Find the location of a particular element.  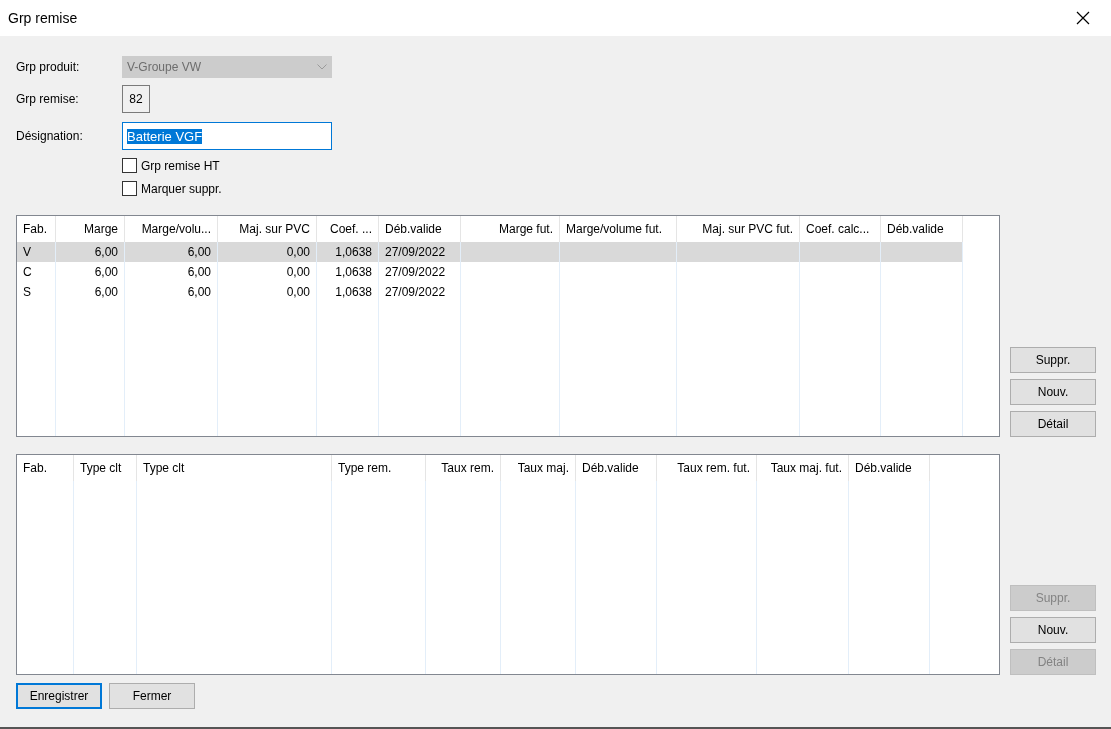

discount-group-field: 82 is located at coordinates (136, 99).